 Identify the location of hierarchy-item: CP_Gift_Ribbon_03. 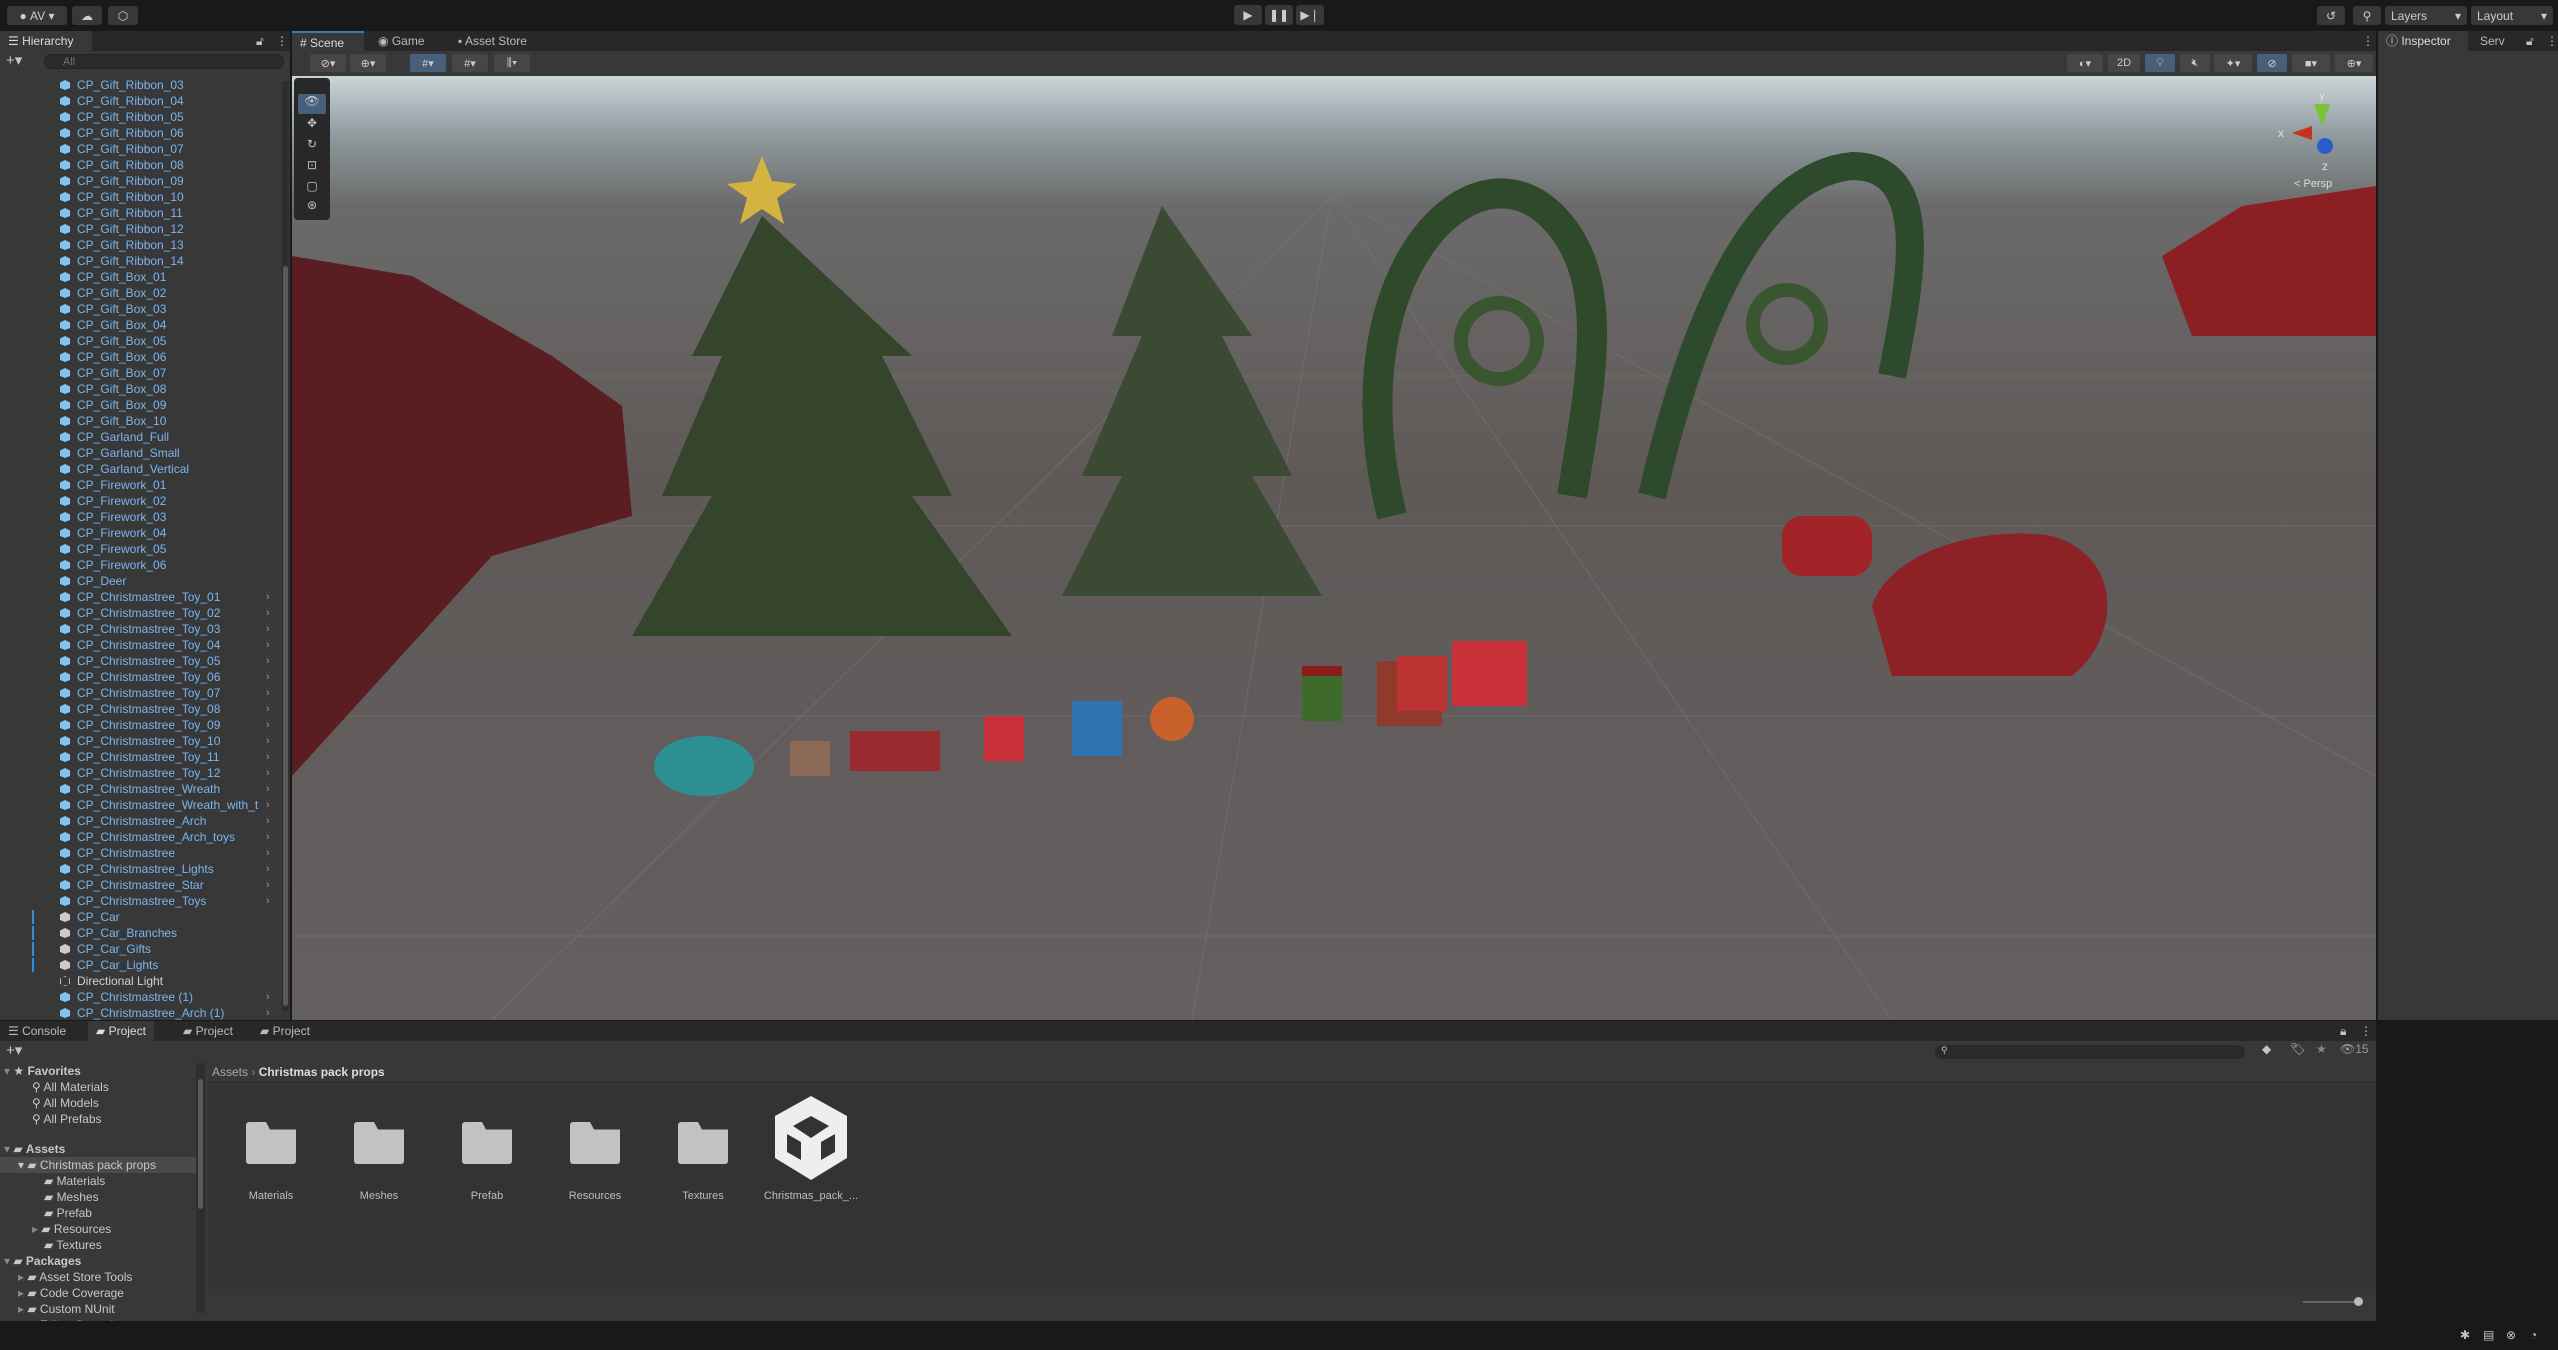
(141, 85).